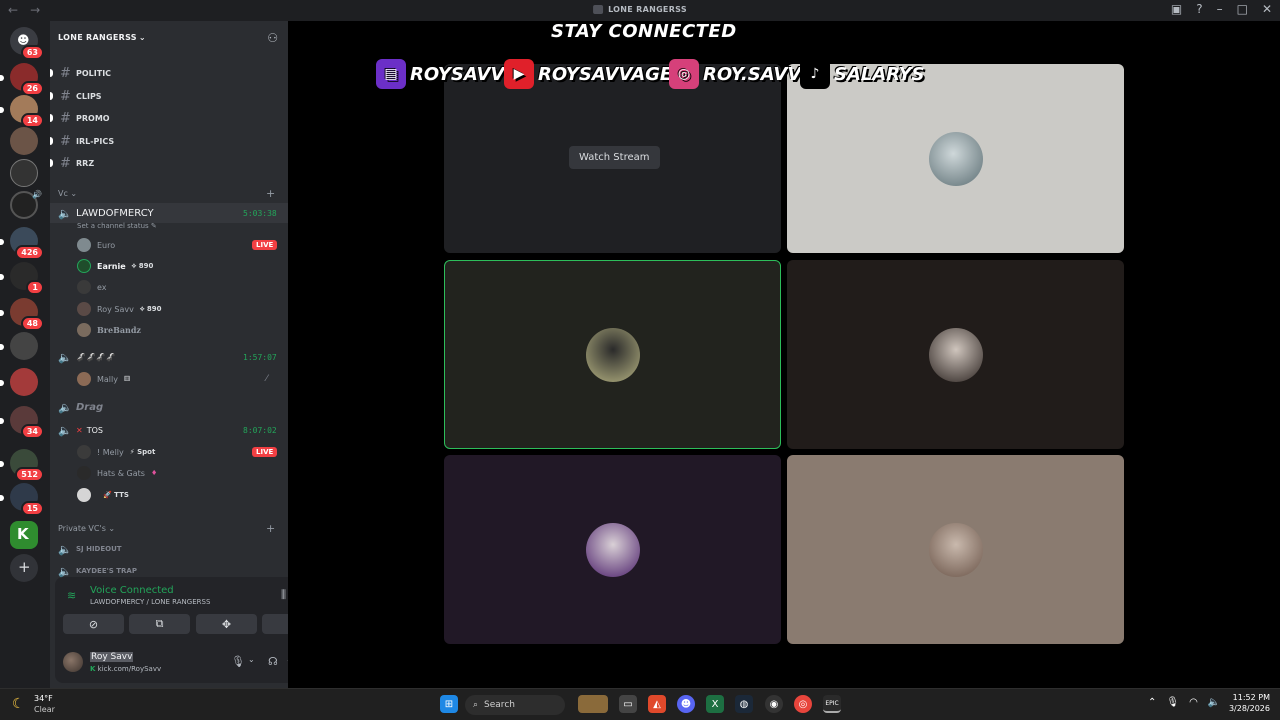 This screenshot has width=1280, height=720. I want to click on maximize-button: □, so click(1242, 9).